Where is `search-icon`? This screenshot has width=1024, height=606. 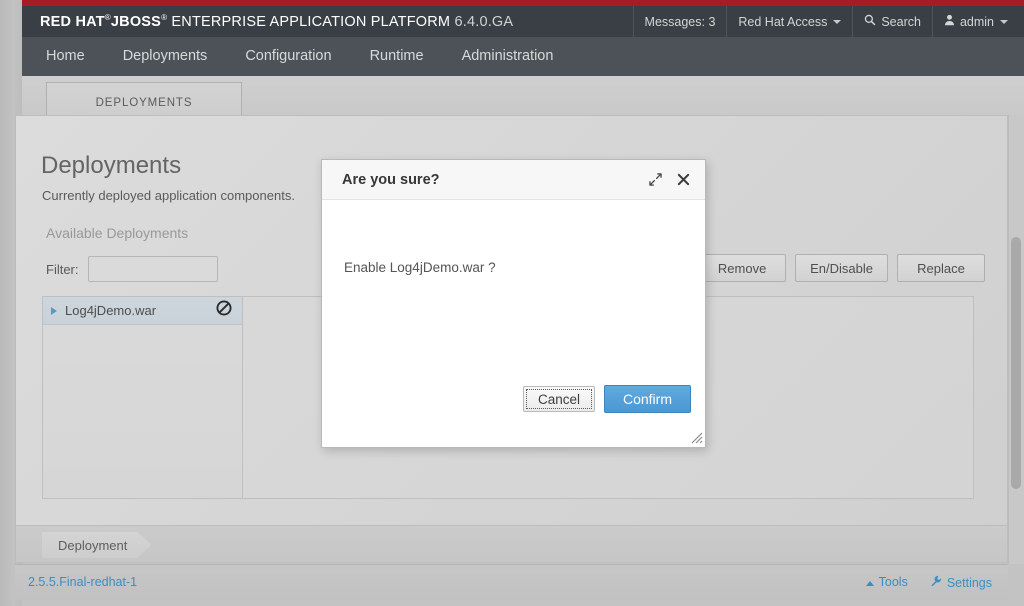
search-icon is located at coordinates (870, 21).